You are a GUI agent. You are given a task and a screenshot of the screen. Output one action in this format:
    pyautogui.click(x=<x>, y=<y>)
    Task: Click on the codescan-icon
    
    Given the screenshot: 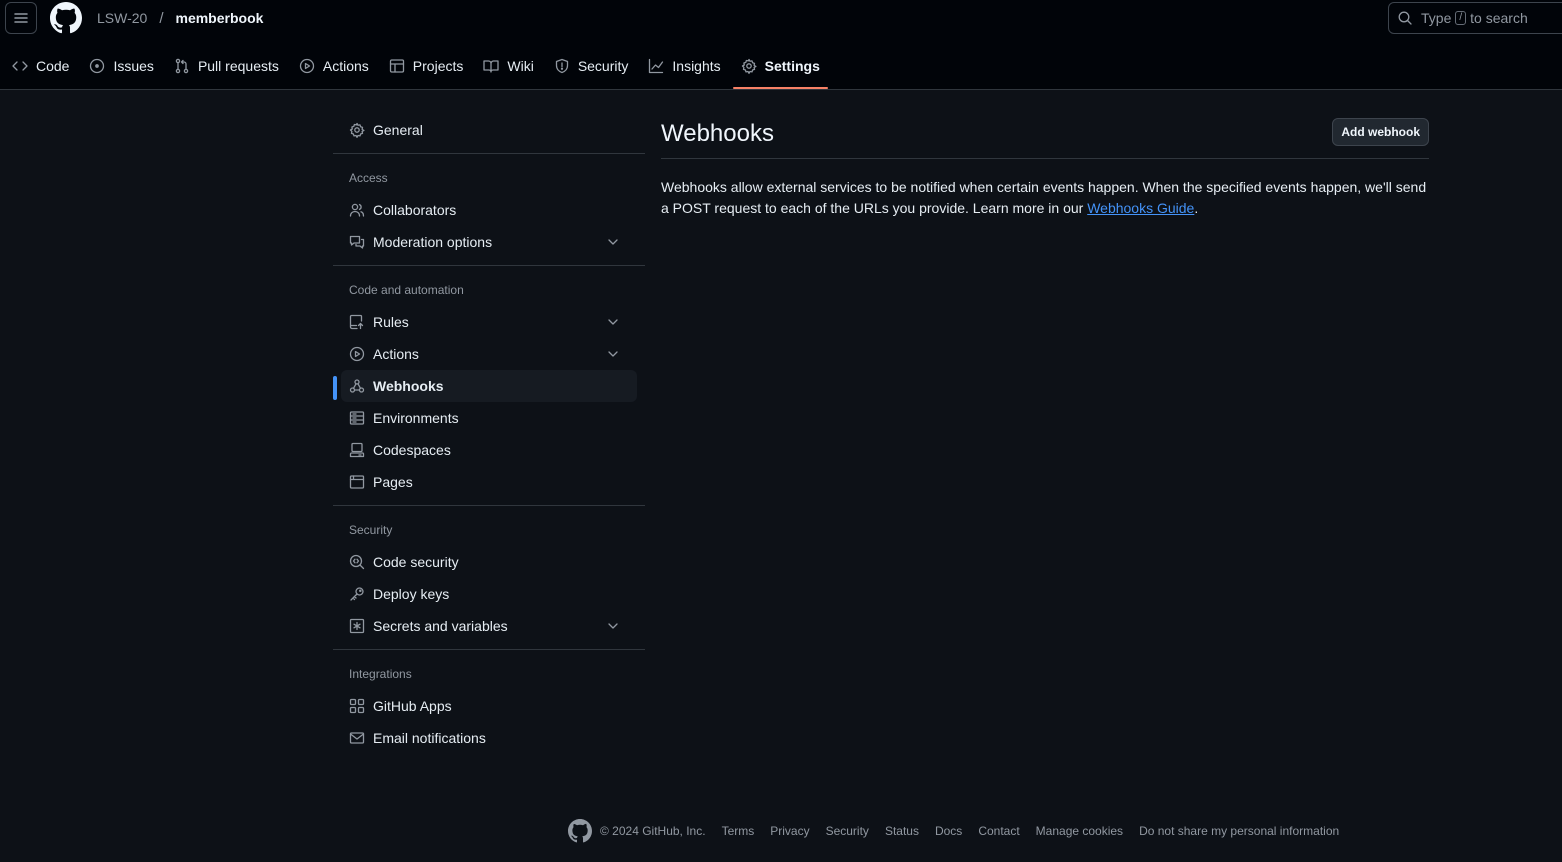 What is the action you would take?
    pyautogui.click(x=357, y=562)
    